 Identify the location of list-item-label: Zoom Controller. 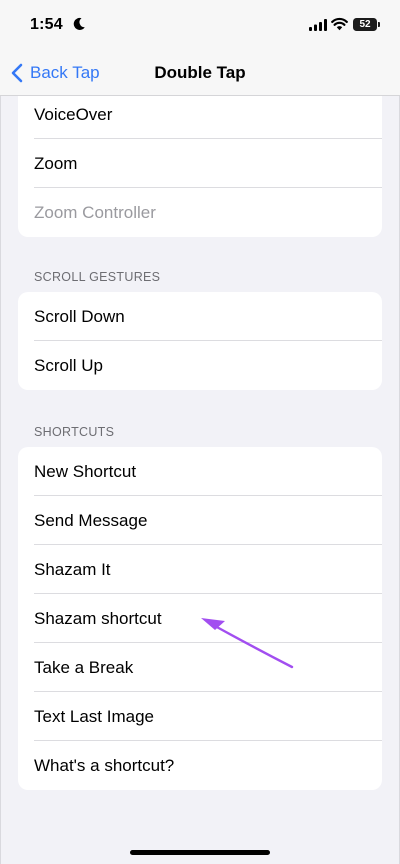
(95, 212).